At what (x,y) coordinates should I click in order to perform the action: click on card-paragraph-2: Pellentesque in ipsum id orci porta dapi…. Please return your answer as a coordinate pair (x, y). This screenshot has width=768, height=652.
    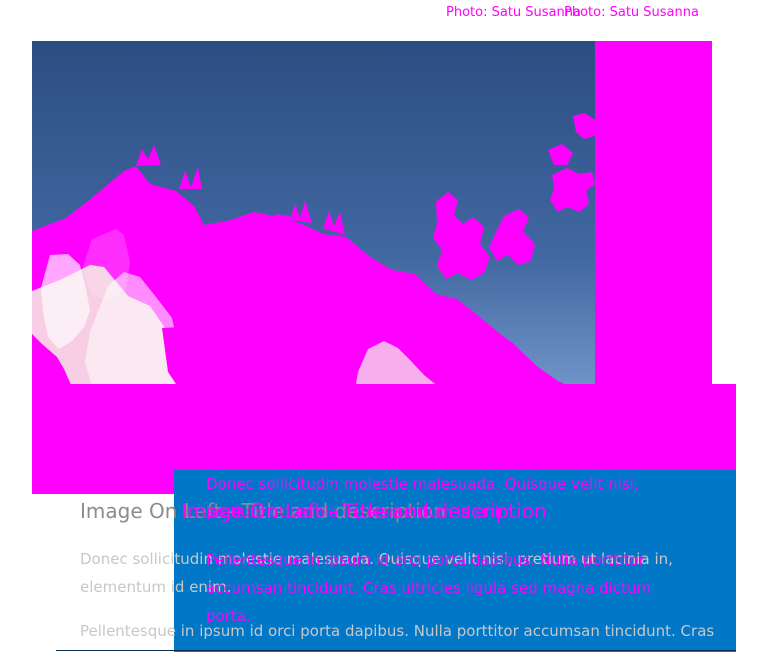
    Looking at the image, I should click on (429, 588).